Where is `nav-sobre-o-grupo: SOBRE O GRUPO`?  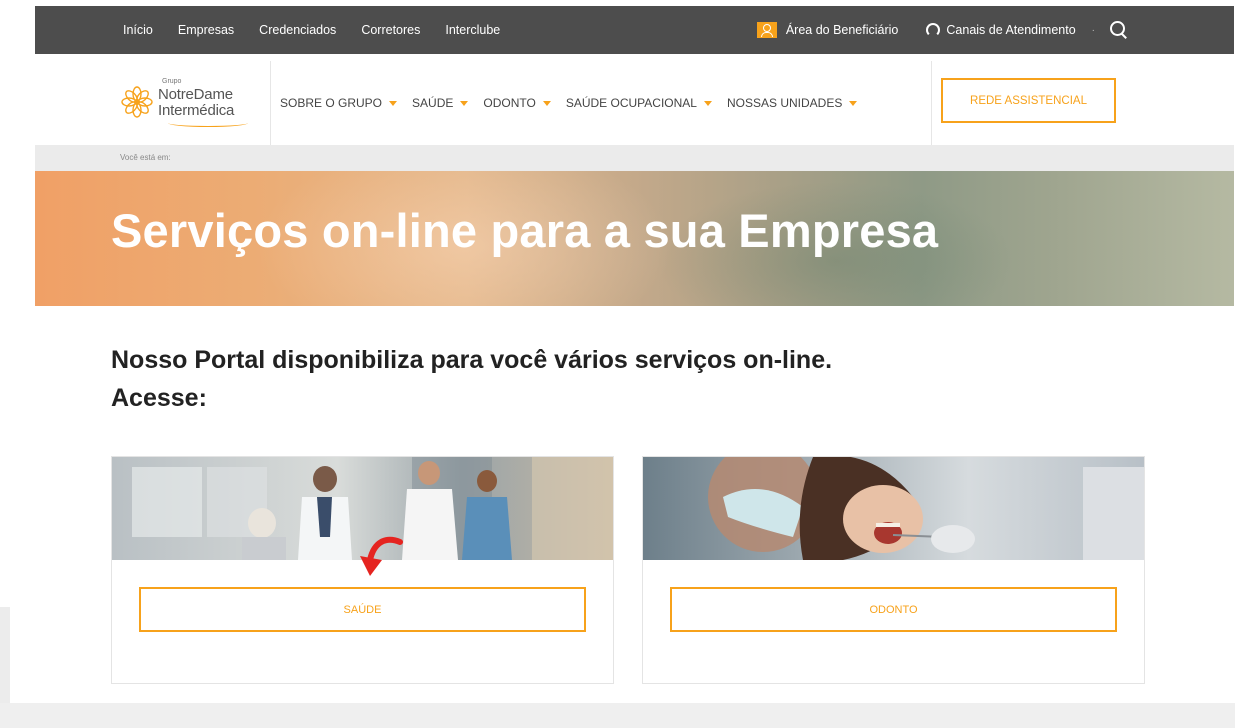 nav-sobre-o-grupo: SOBRE O GRUPO is located at coordinates (339, 103).